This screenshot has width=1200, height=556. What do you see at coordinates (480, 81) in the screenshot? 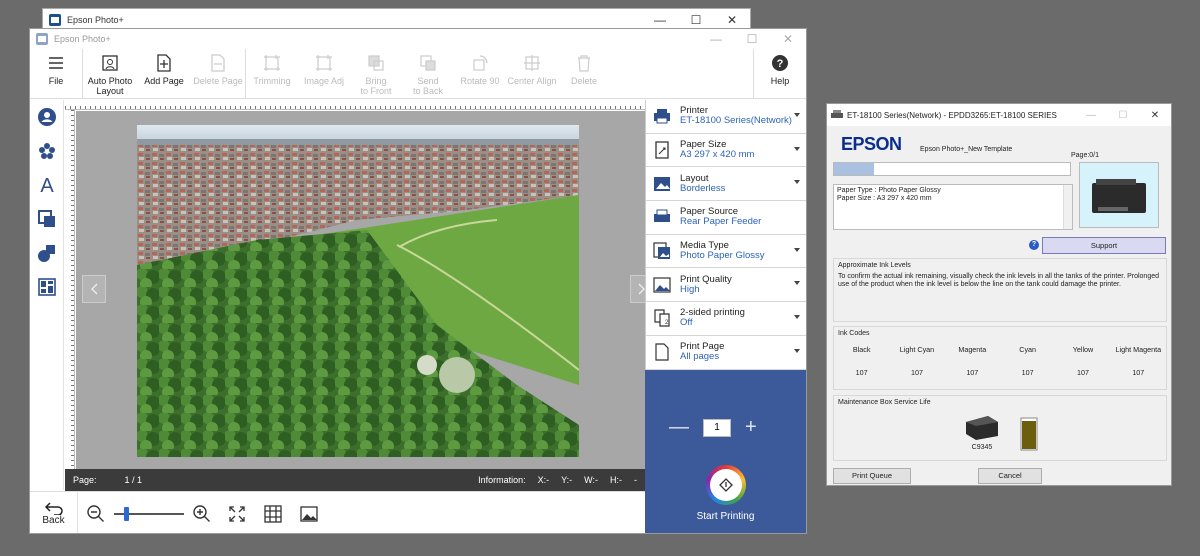
I see `rotate-label: Rotate 90` at bounding box center [480, 81].